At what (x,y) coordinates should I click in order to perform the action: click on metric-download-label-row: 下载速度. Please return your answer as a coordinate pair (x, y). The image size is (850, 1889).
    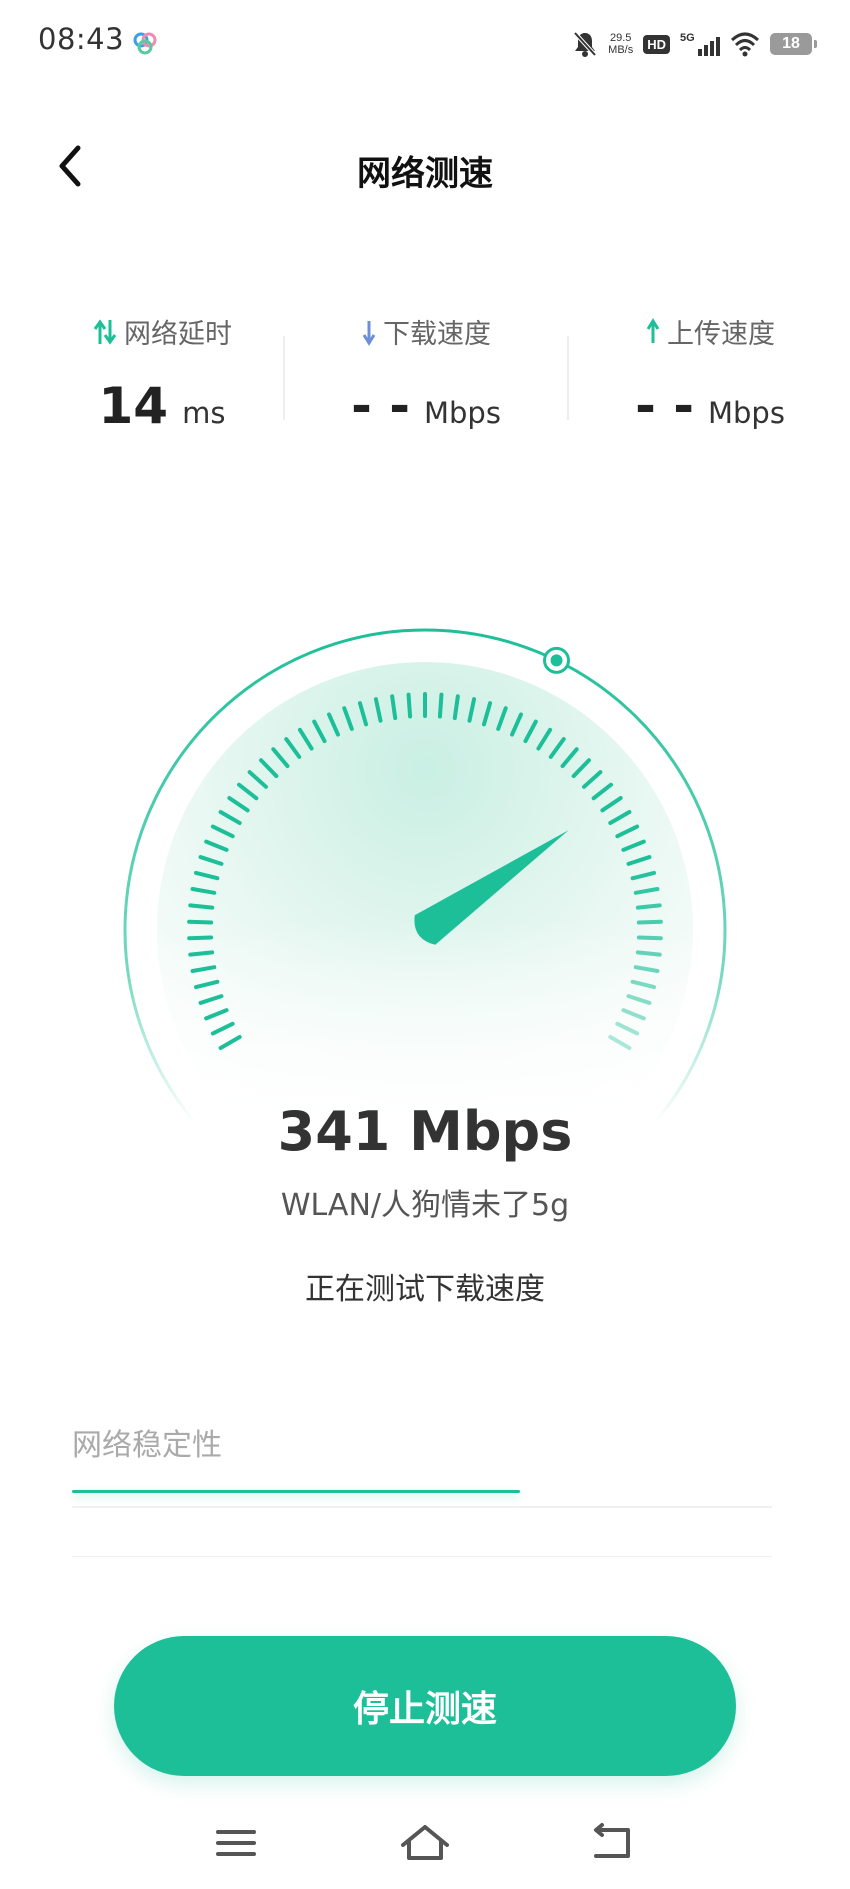
    Looking at the image, I should click on (426, 331).